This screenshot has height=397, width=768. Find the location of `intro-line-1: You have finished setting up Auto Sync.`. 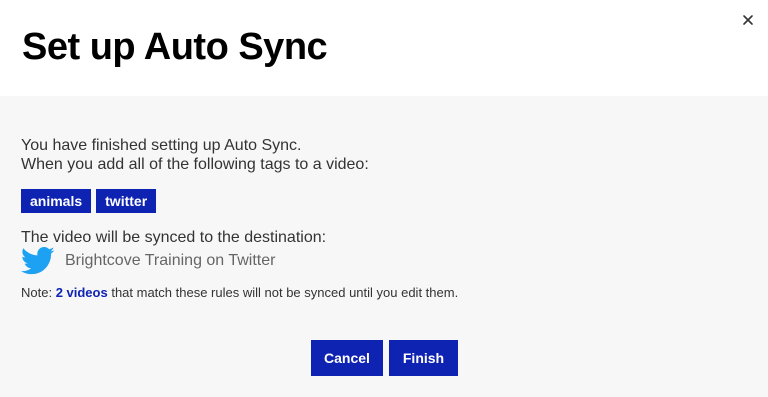

intro-line-1: You have finished setting up Auto Sync. is located at coordinates (161, 145).